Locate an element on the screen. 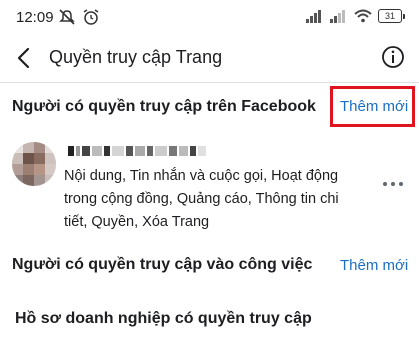 Image resolution: width=419 pixels, height=361 pixels. app-bar: Quyền truy cập Trang is located at coordinates (209, 58).